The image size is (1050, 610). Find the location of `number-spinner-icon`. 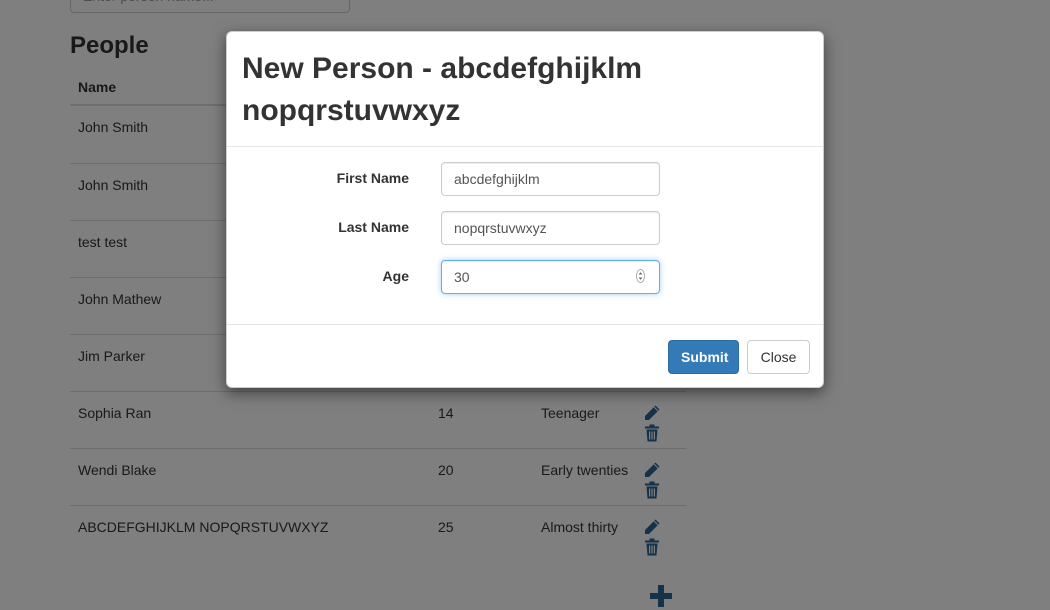

number-spinner-icon is located at coordinates (640, 276).